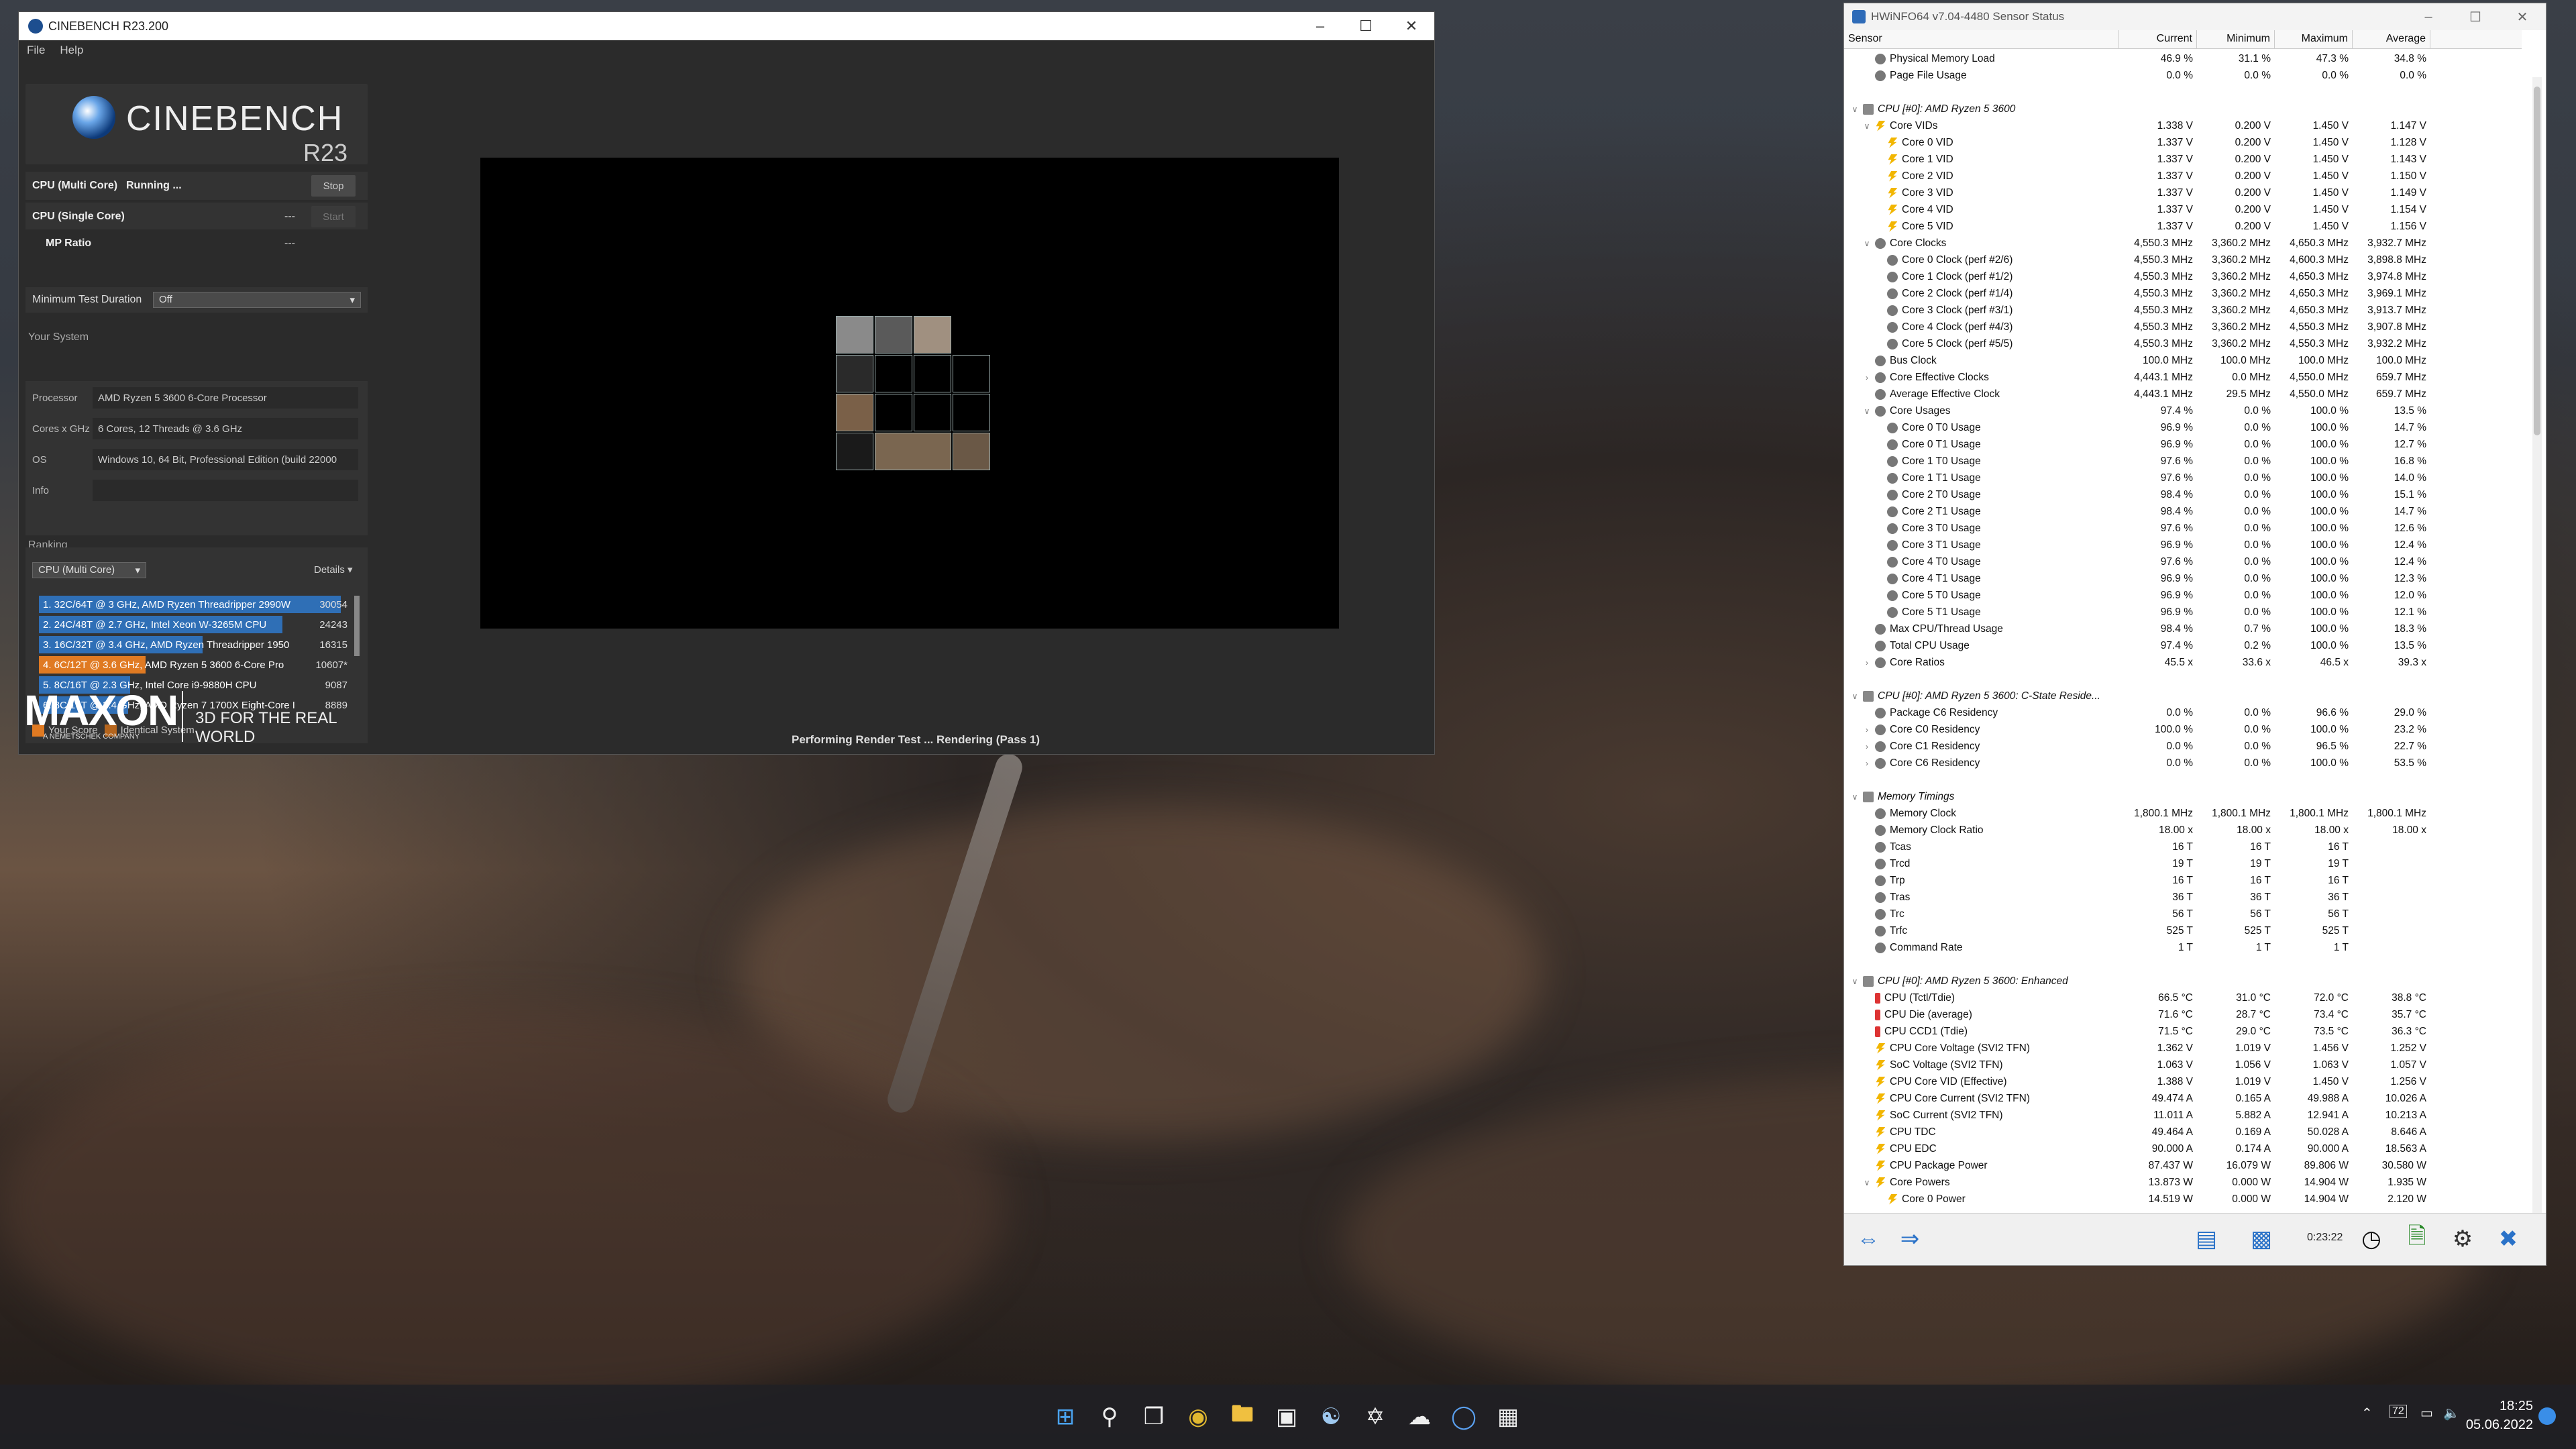  Describe the element at coordinates (2236, 39) in the screenshot. I see `column-minimum: Minimum` at that location.